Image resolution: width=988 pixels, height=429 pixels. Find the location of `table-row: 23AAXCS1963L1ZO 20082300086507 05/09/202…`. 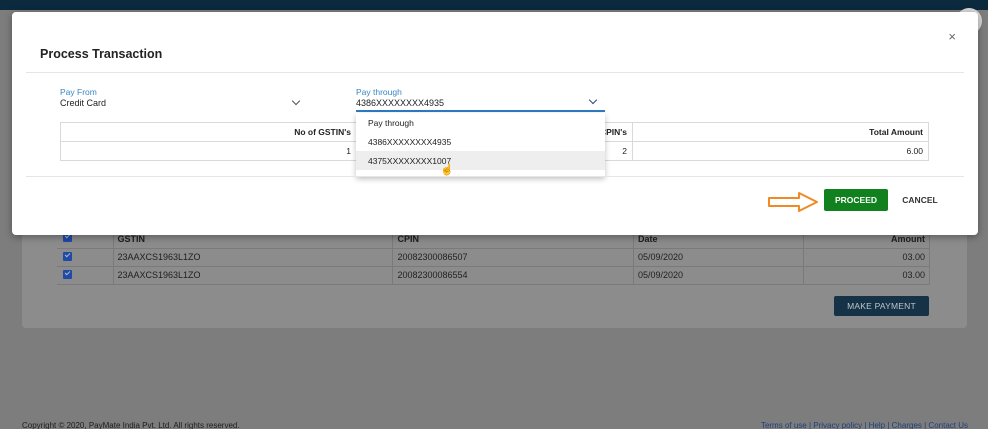

table-row: 23AAXCS1963L1ZO 20082300086507 05/09/202… is located at coordinates (493, 257).